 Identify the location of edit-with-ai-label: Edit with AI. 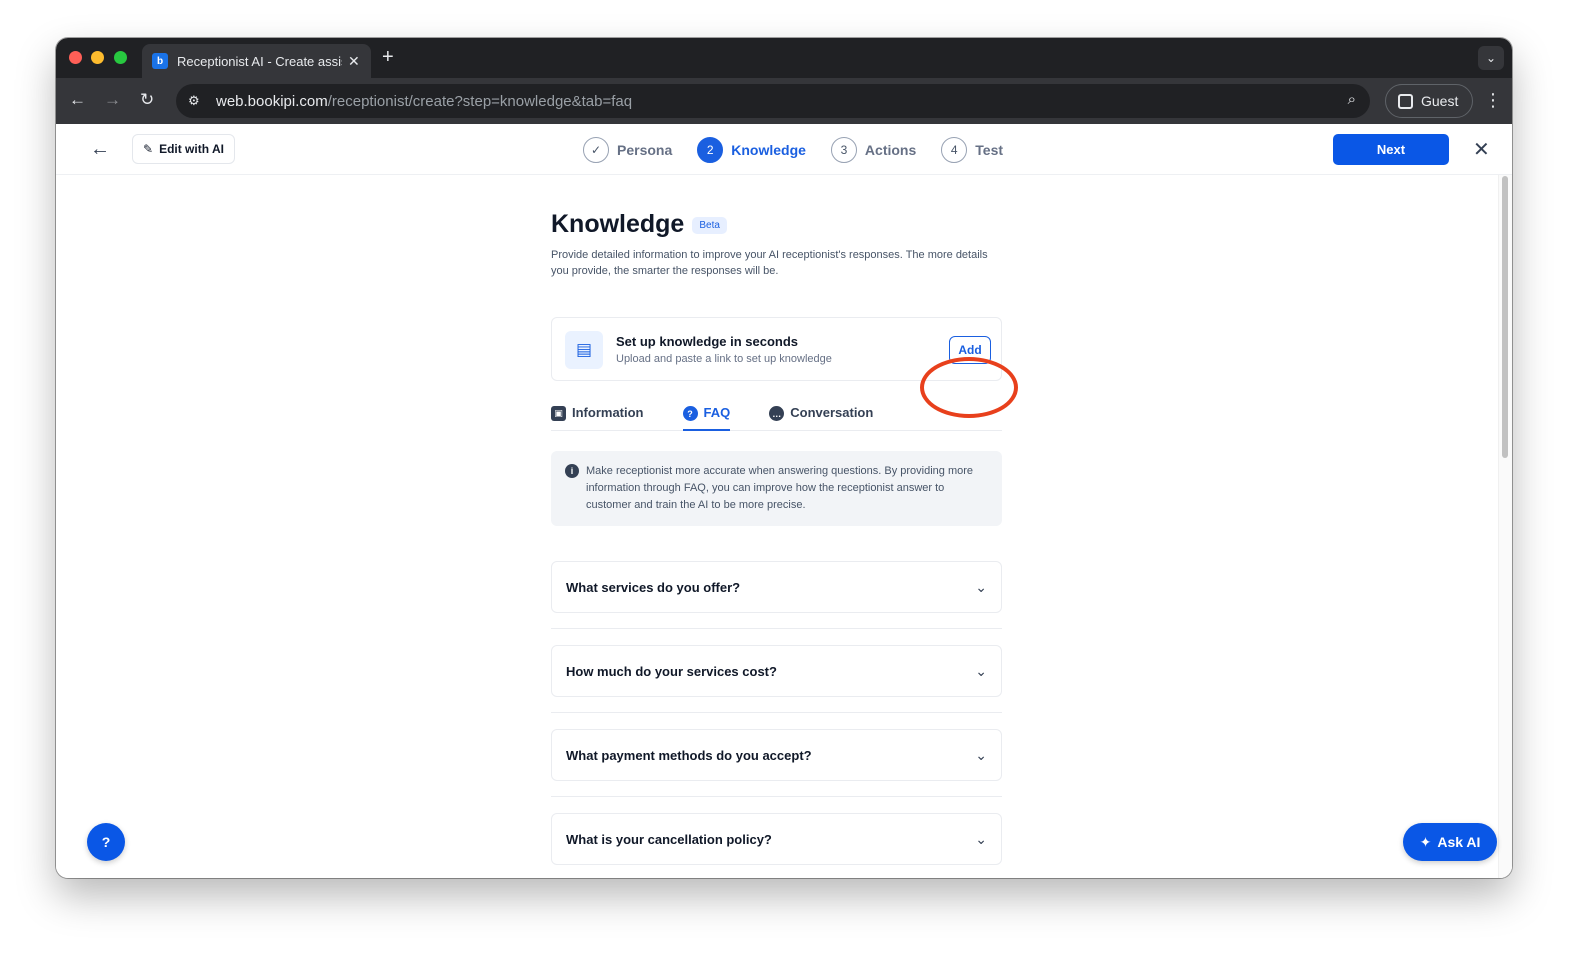
(191, 149).